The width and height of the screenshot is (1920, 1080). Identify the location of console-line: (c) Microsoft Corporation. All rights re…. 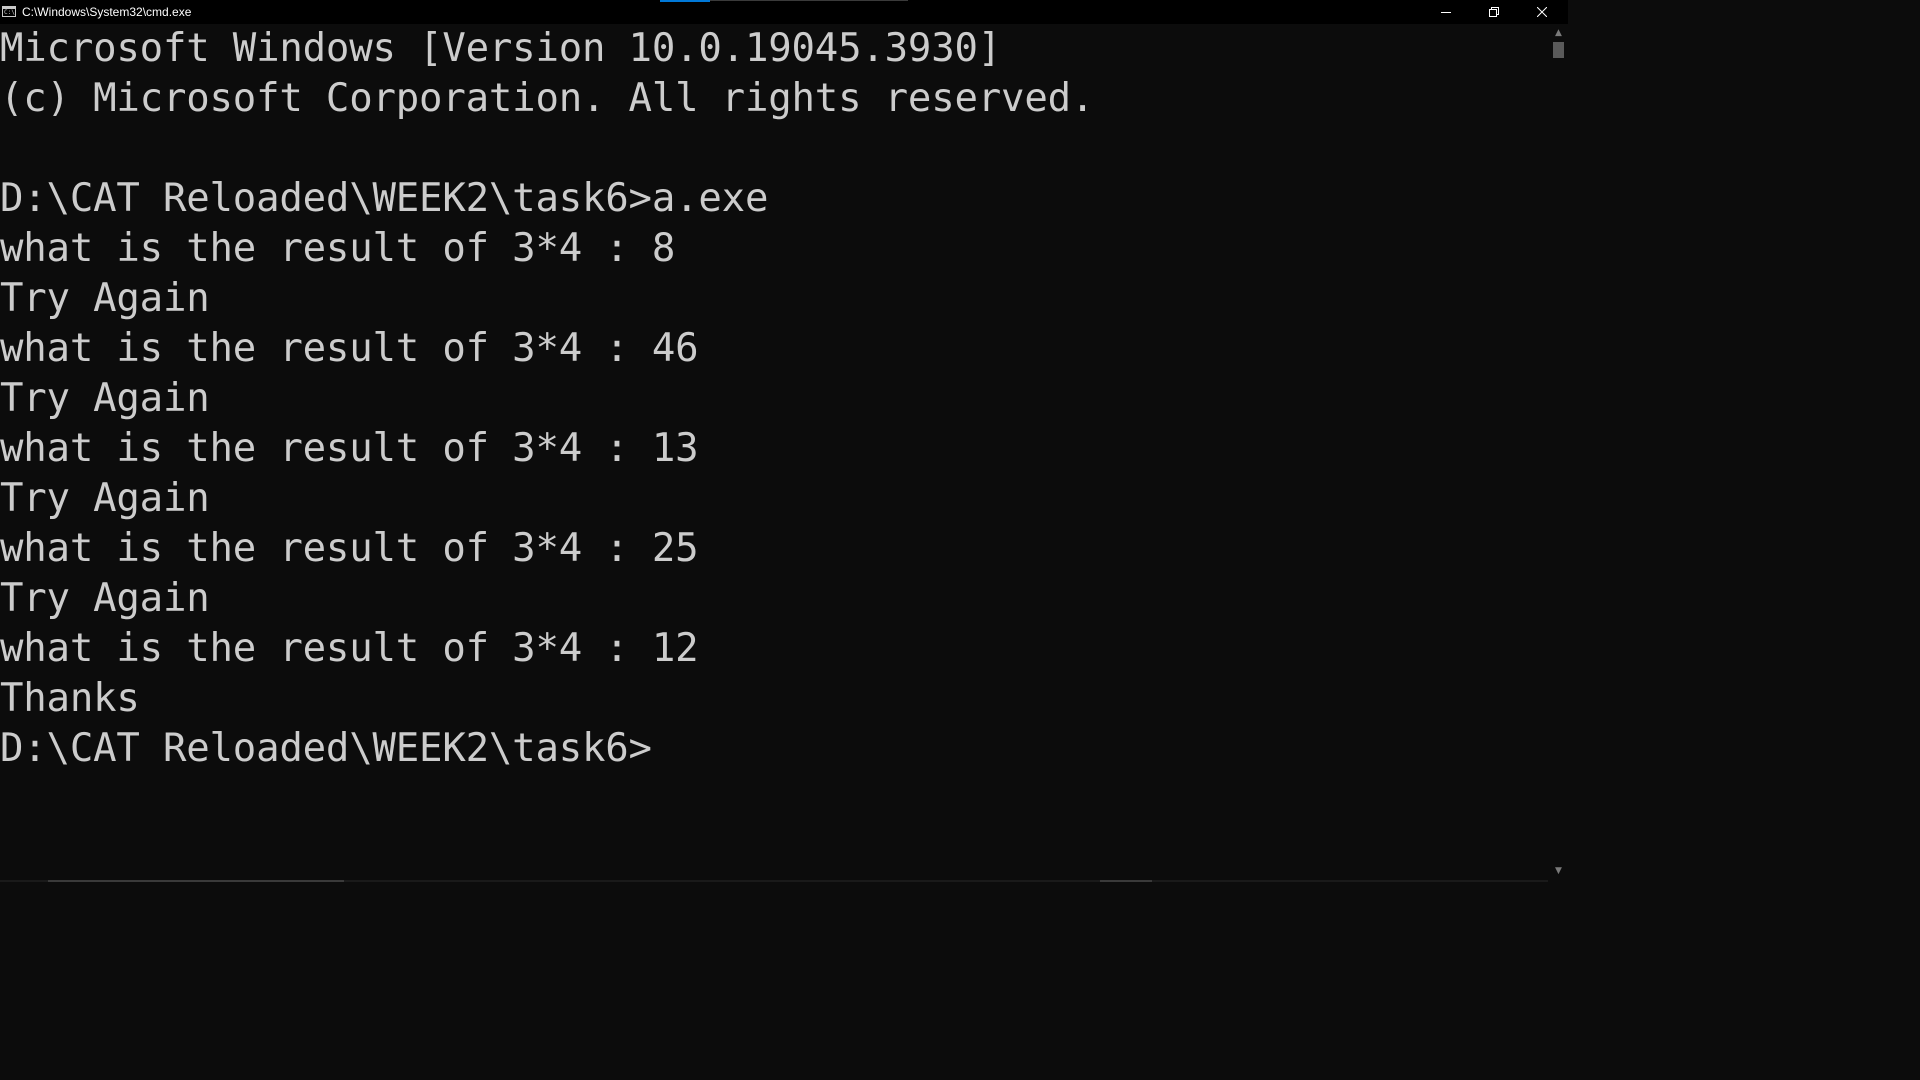
(547, 98).